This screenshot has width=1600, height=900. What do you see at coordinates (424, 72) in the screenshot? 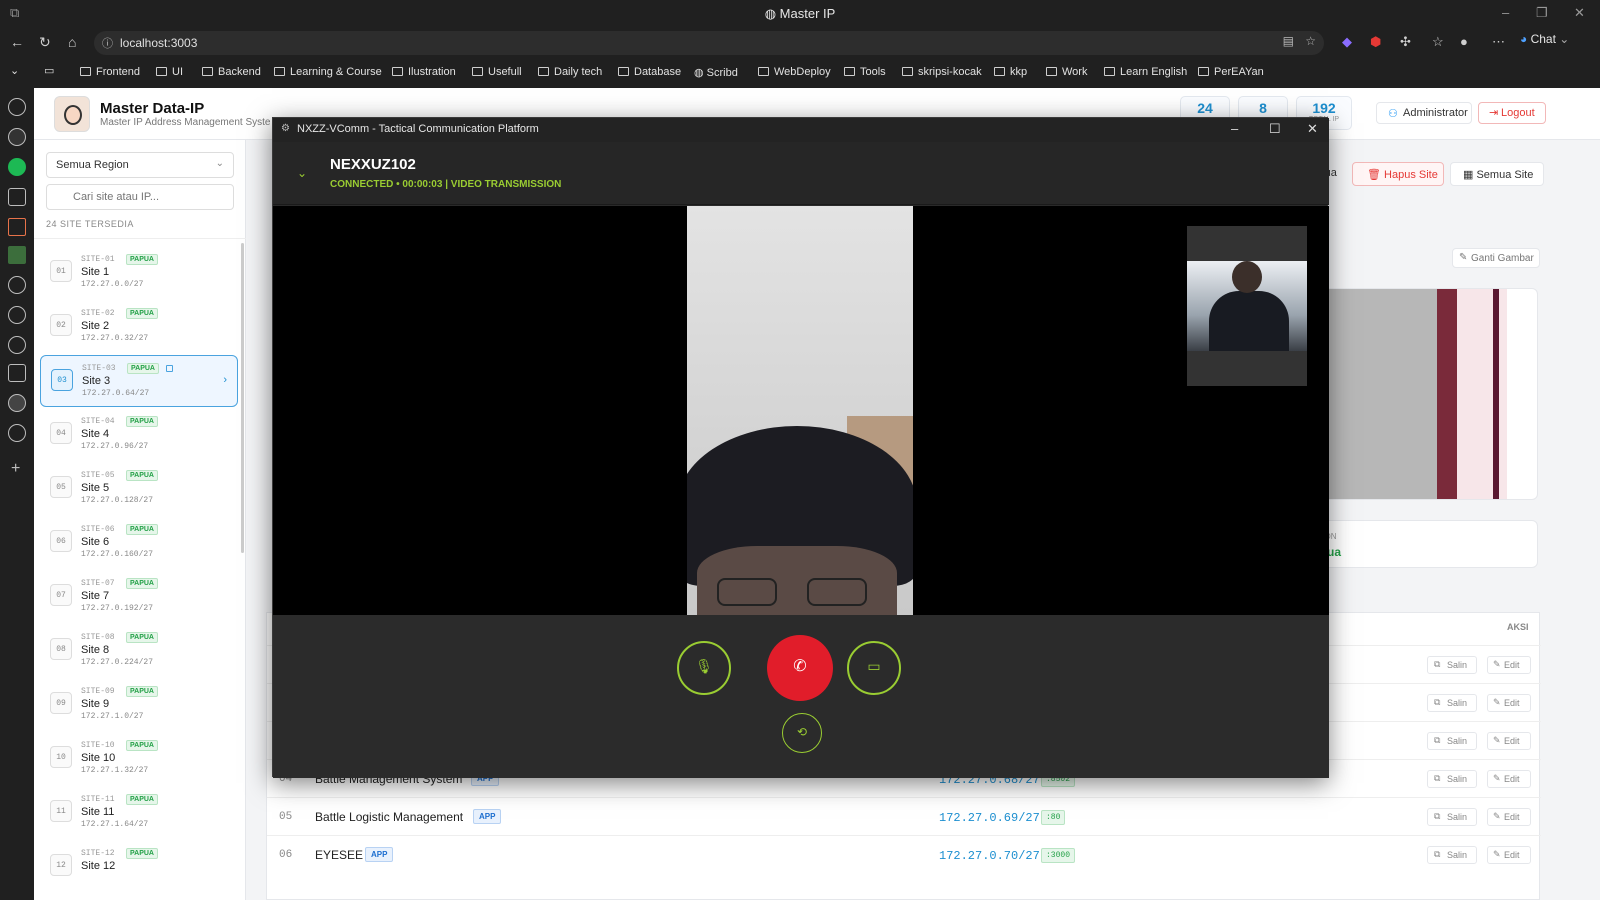
I see `bookmark-ilustration: Ilustration` at bounding box center [424, 72].